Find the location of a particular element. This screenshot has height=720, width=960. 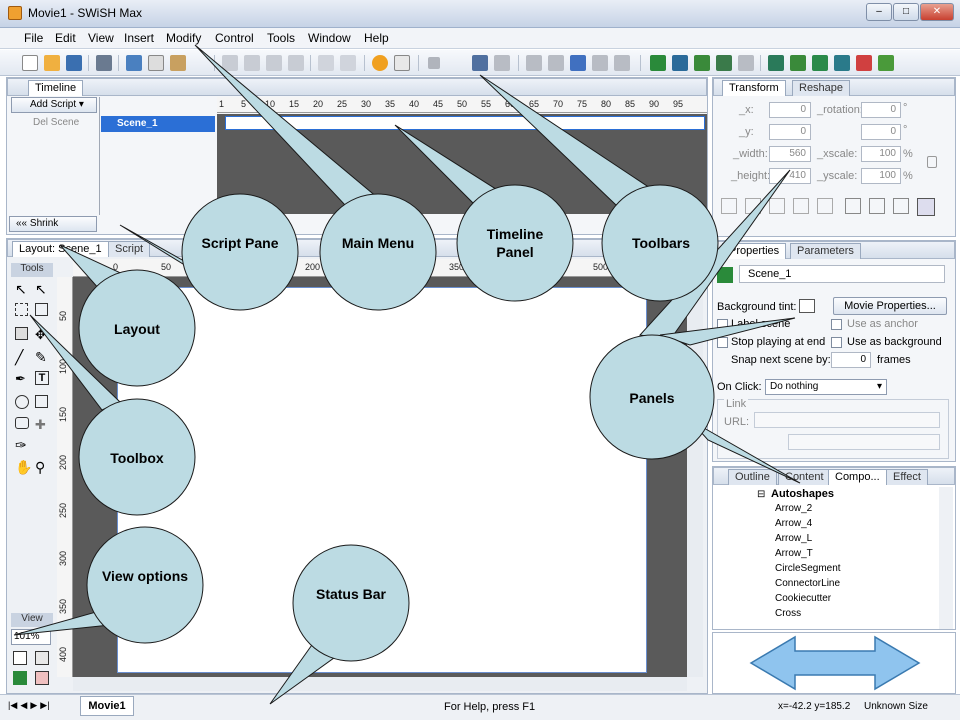

timeline-frames is located at coordinates (462, 164).